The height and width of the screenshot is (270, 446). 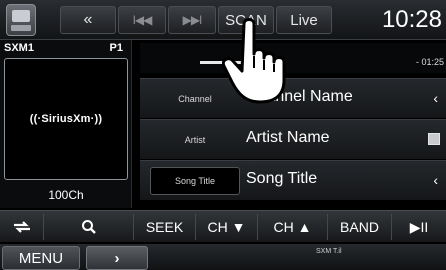 I want to click on song-title-label-button: Song Title, so click(x=195, y=181).